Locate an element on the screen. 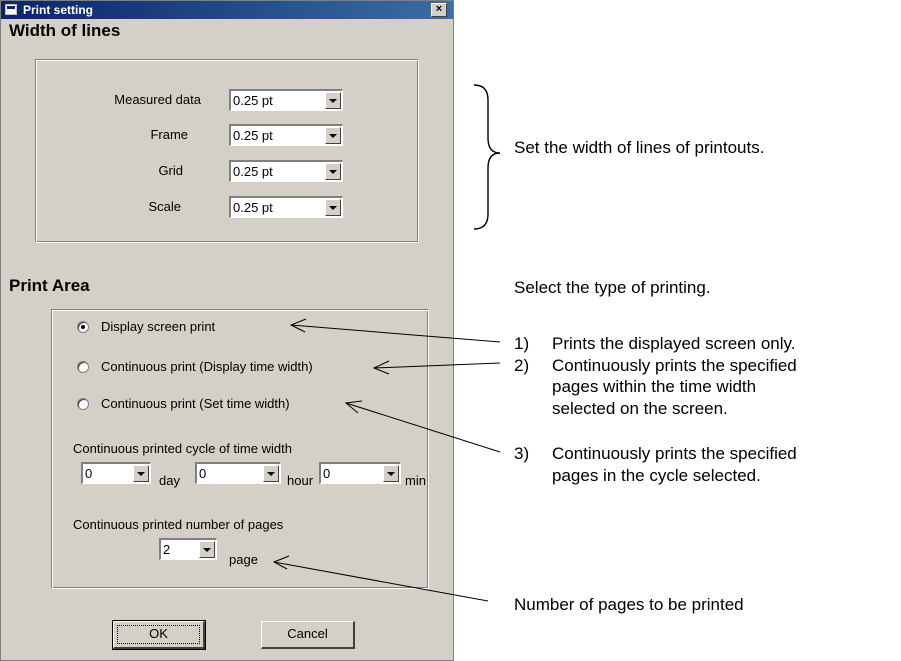 The height and width of the screenshot is (661, 901). note-1-line-1: Prints the displayed screen only. is located at coordinates (674, 343).